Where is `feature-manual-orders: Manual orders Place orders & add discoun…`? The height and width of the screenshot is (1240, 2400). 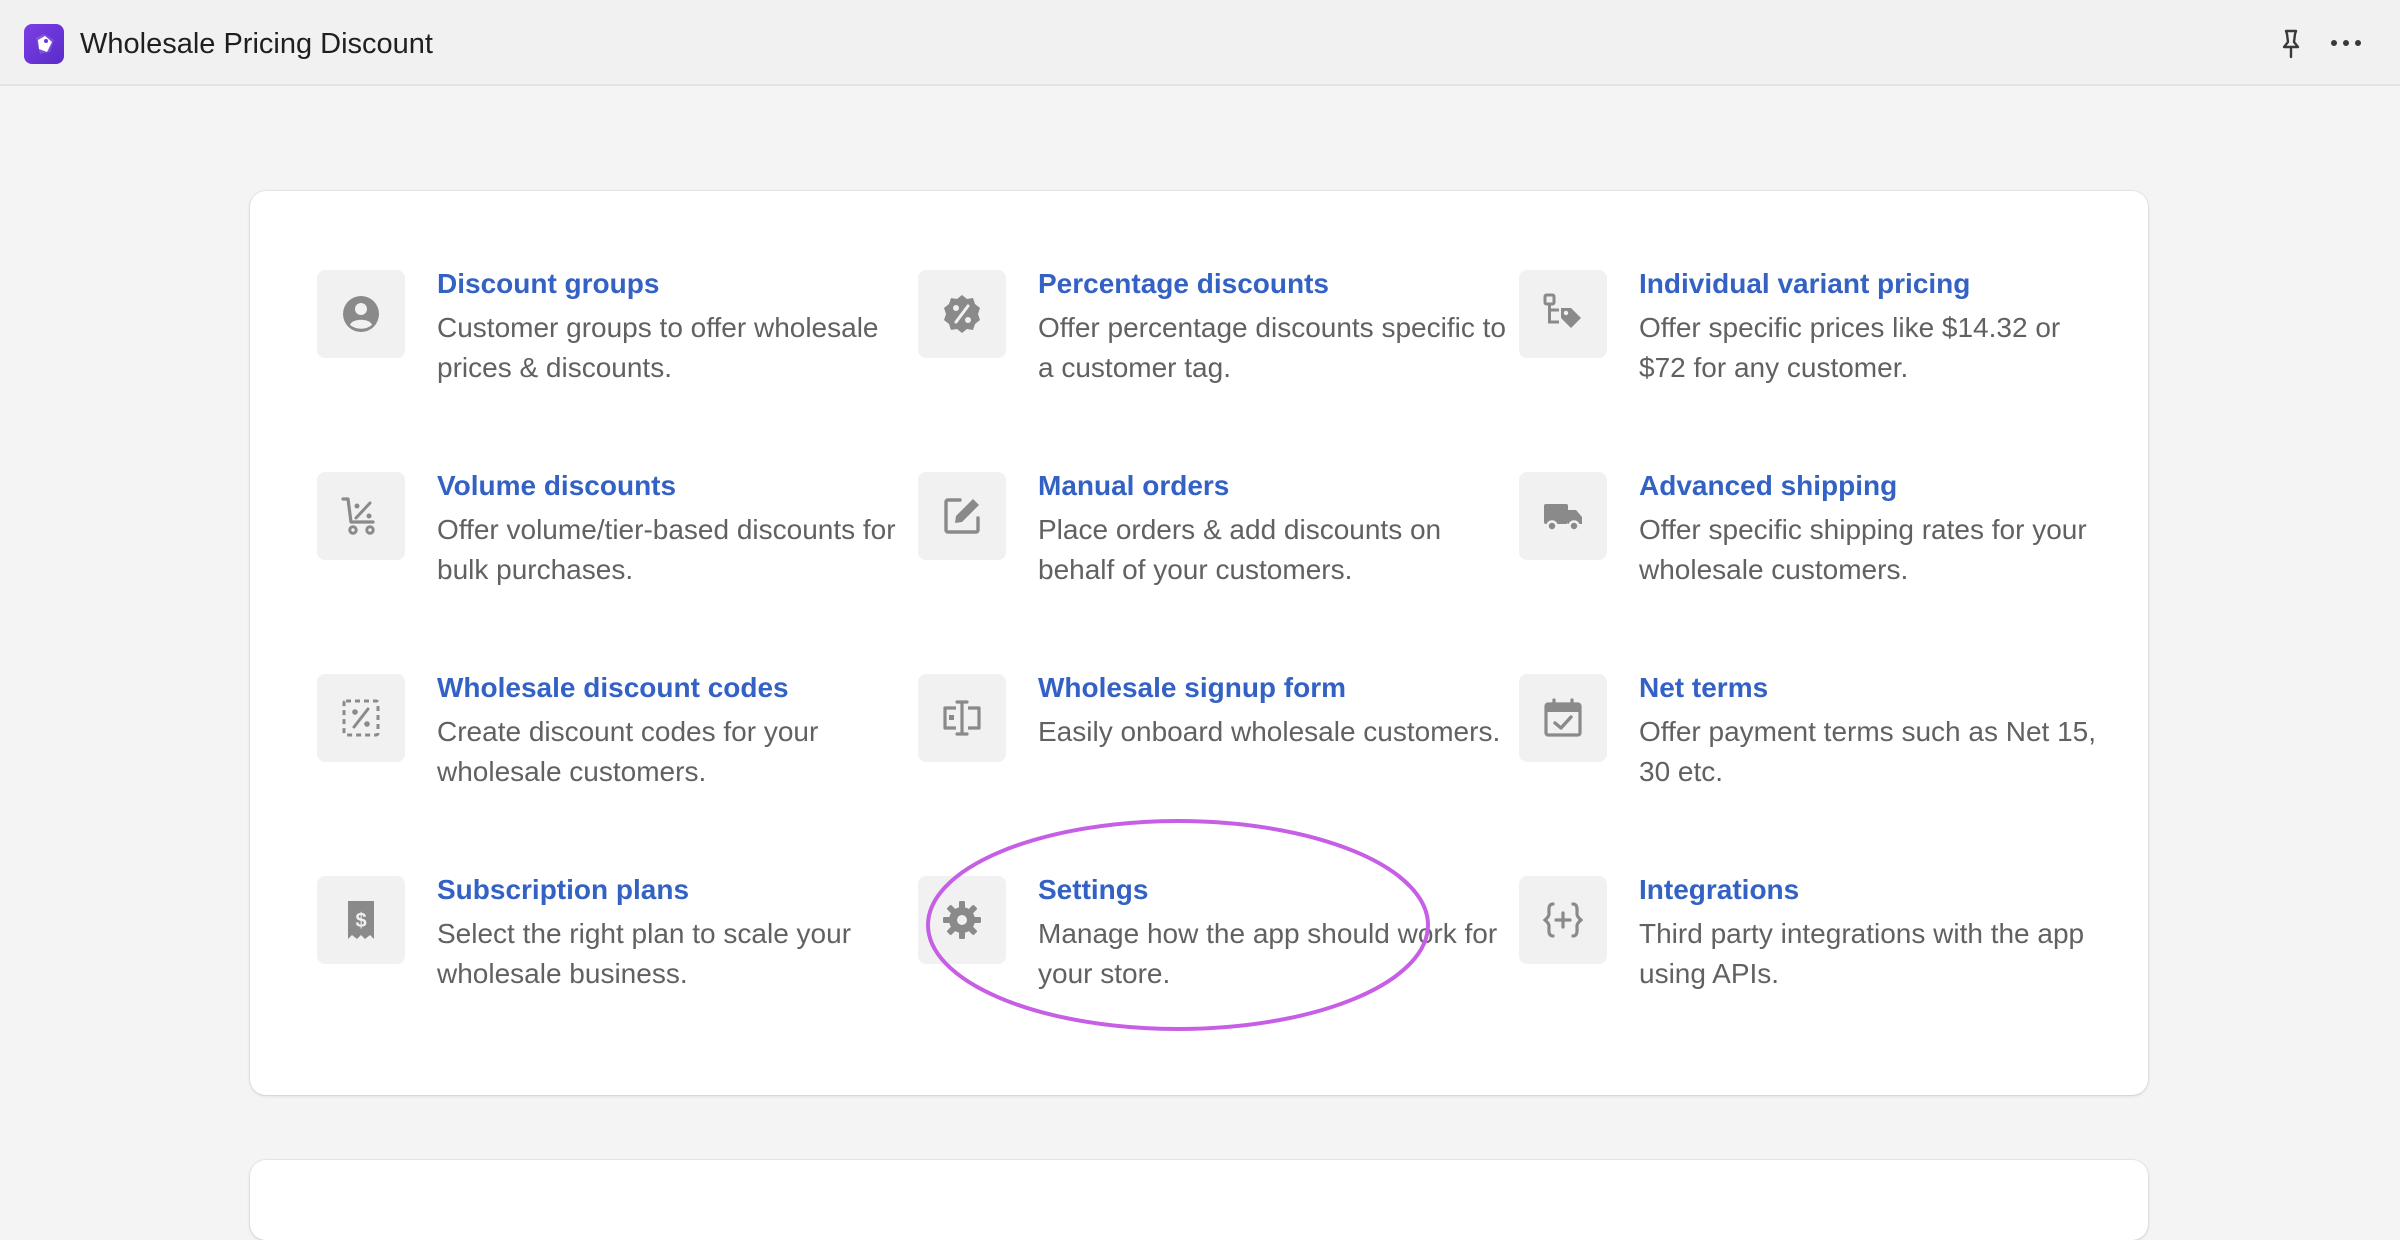
feature-manual-orders: Manual orders Place orders & add discoun… is located at coordinates (1208, 551).